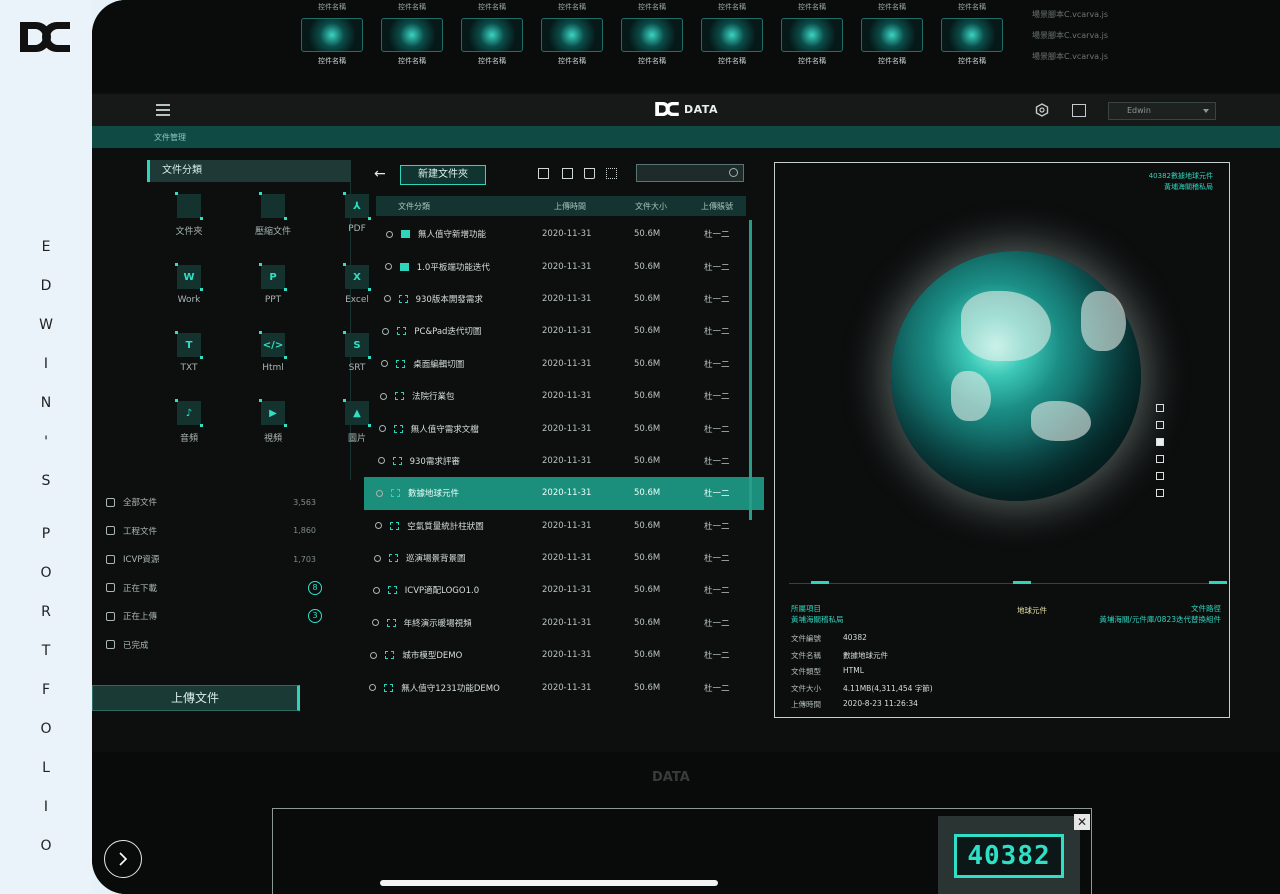 The height and width of the screenshot is (894, 1280). I want to click on user-select: Edwin, so click(1162, 111).